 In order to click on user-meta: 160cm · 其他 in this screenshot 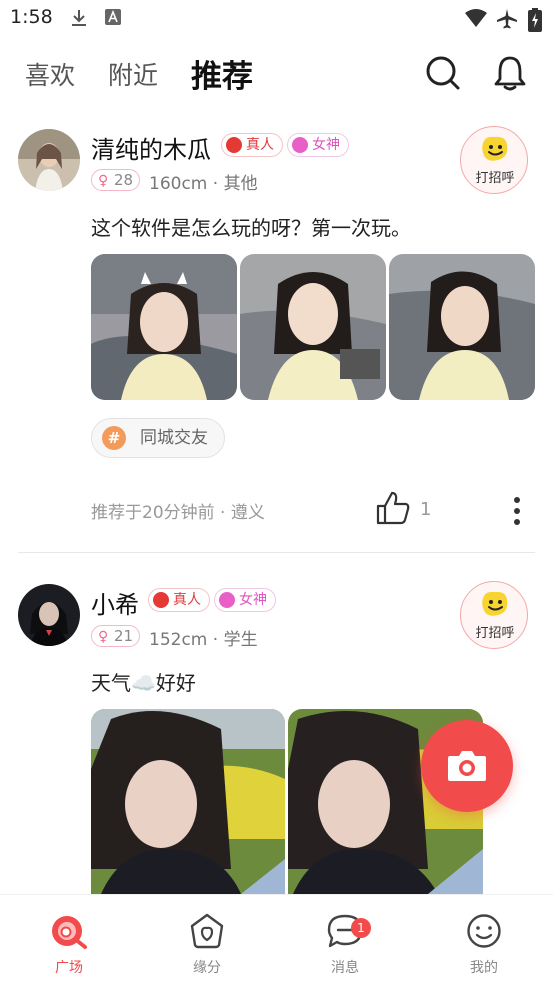, I will do `click(203, 184)`.